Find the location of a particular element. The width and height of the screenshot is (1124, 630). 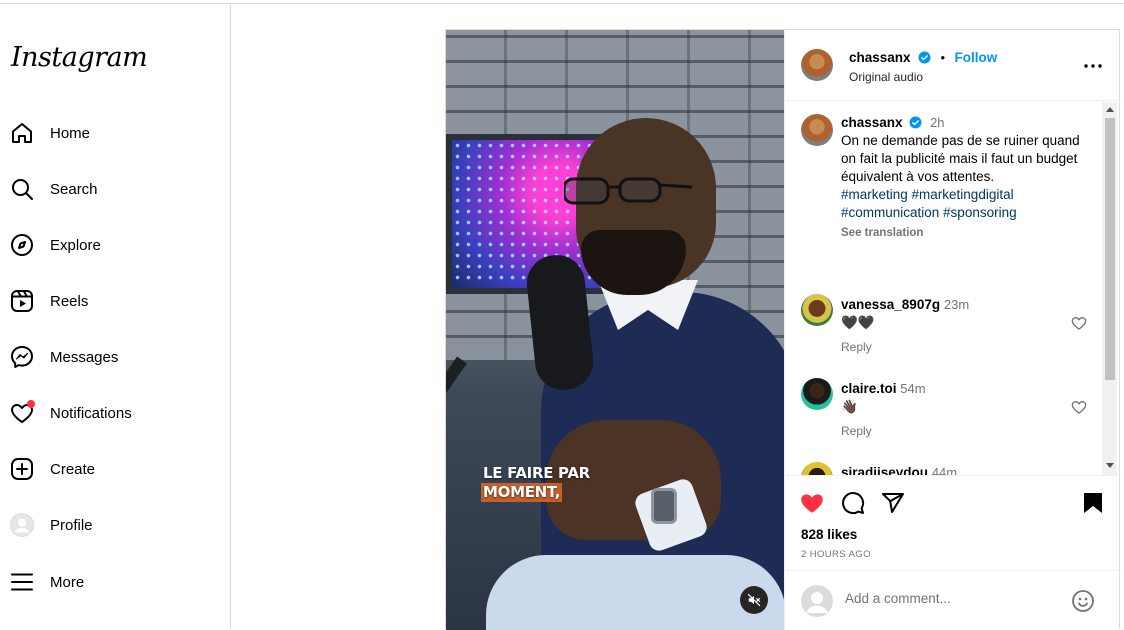

sidebar-item-label: More is located at coordinates (67, 582).